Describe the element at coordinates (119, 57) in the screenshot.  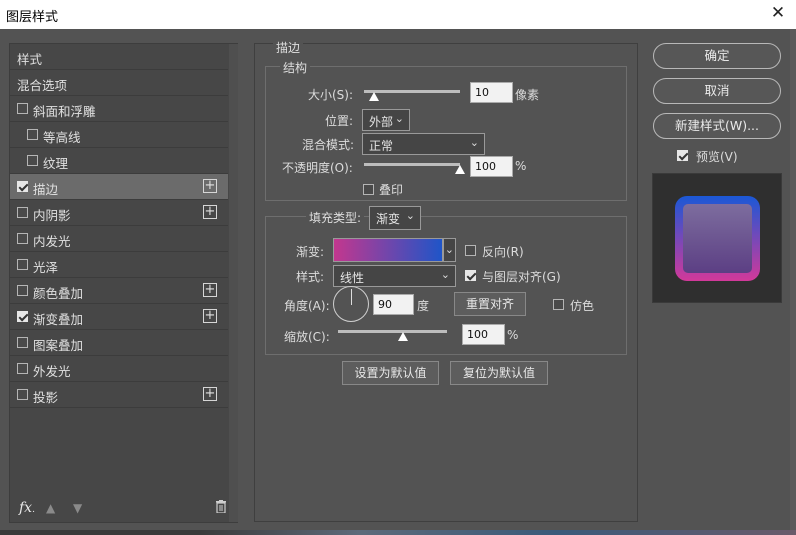
I see `style-item: 样式` at that location.